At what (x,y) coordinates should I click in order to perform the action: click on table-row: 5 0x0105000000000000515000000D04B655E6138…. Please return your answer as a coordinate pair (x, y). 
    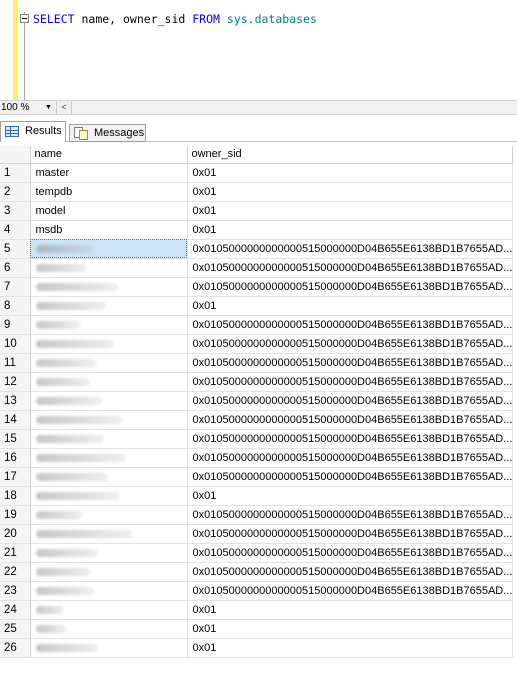
    Looking at the image, I should click on (257, 249).